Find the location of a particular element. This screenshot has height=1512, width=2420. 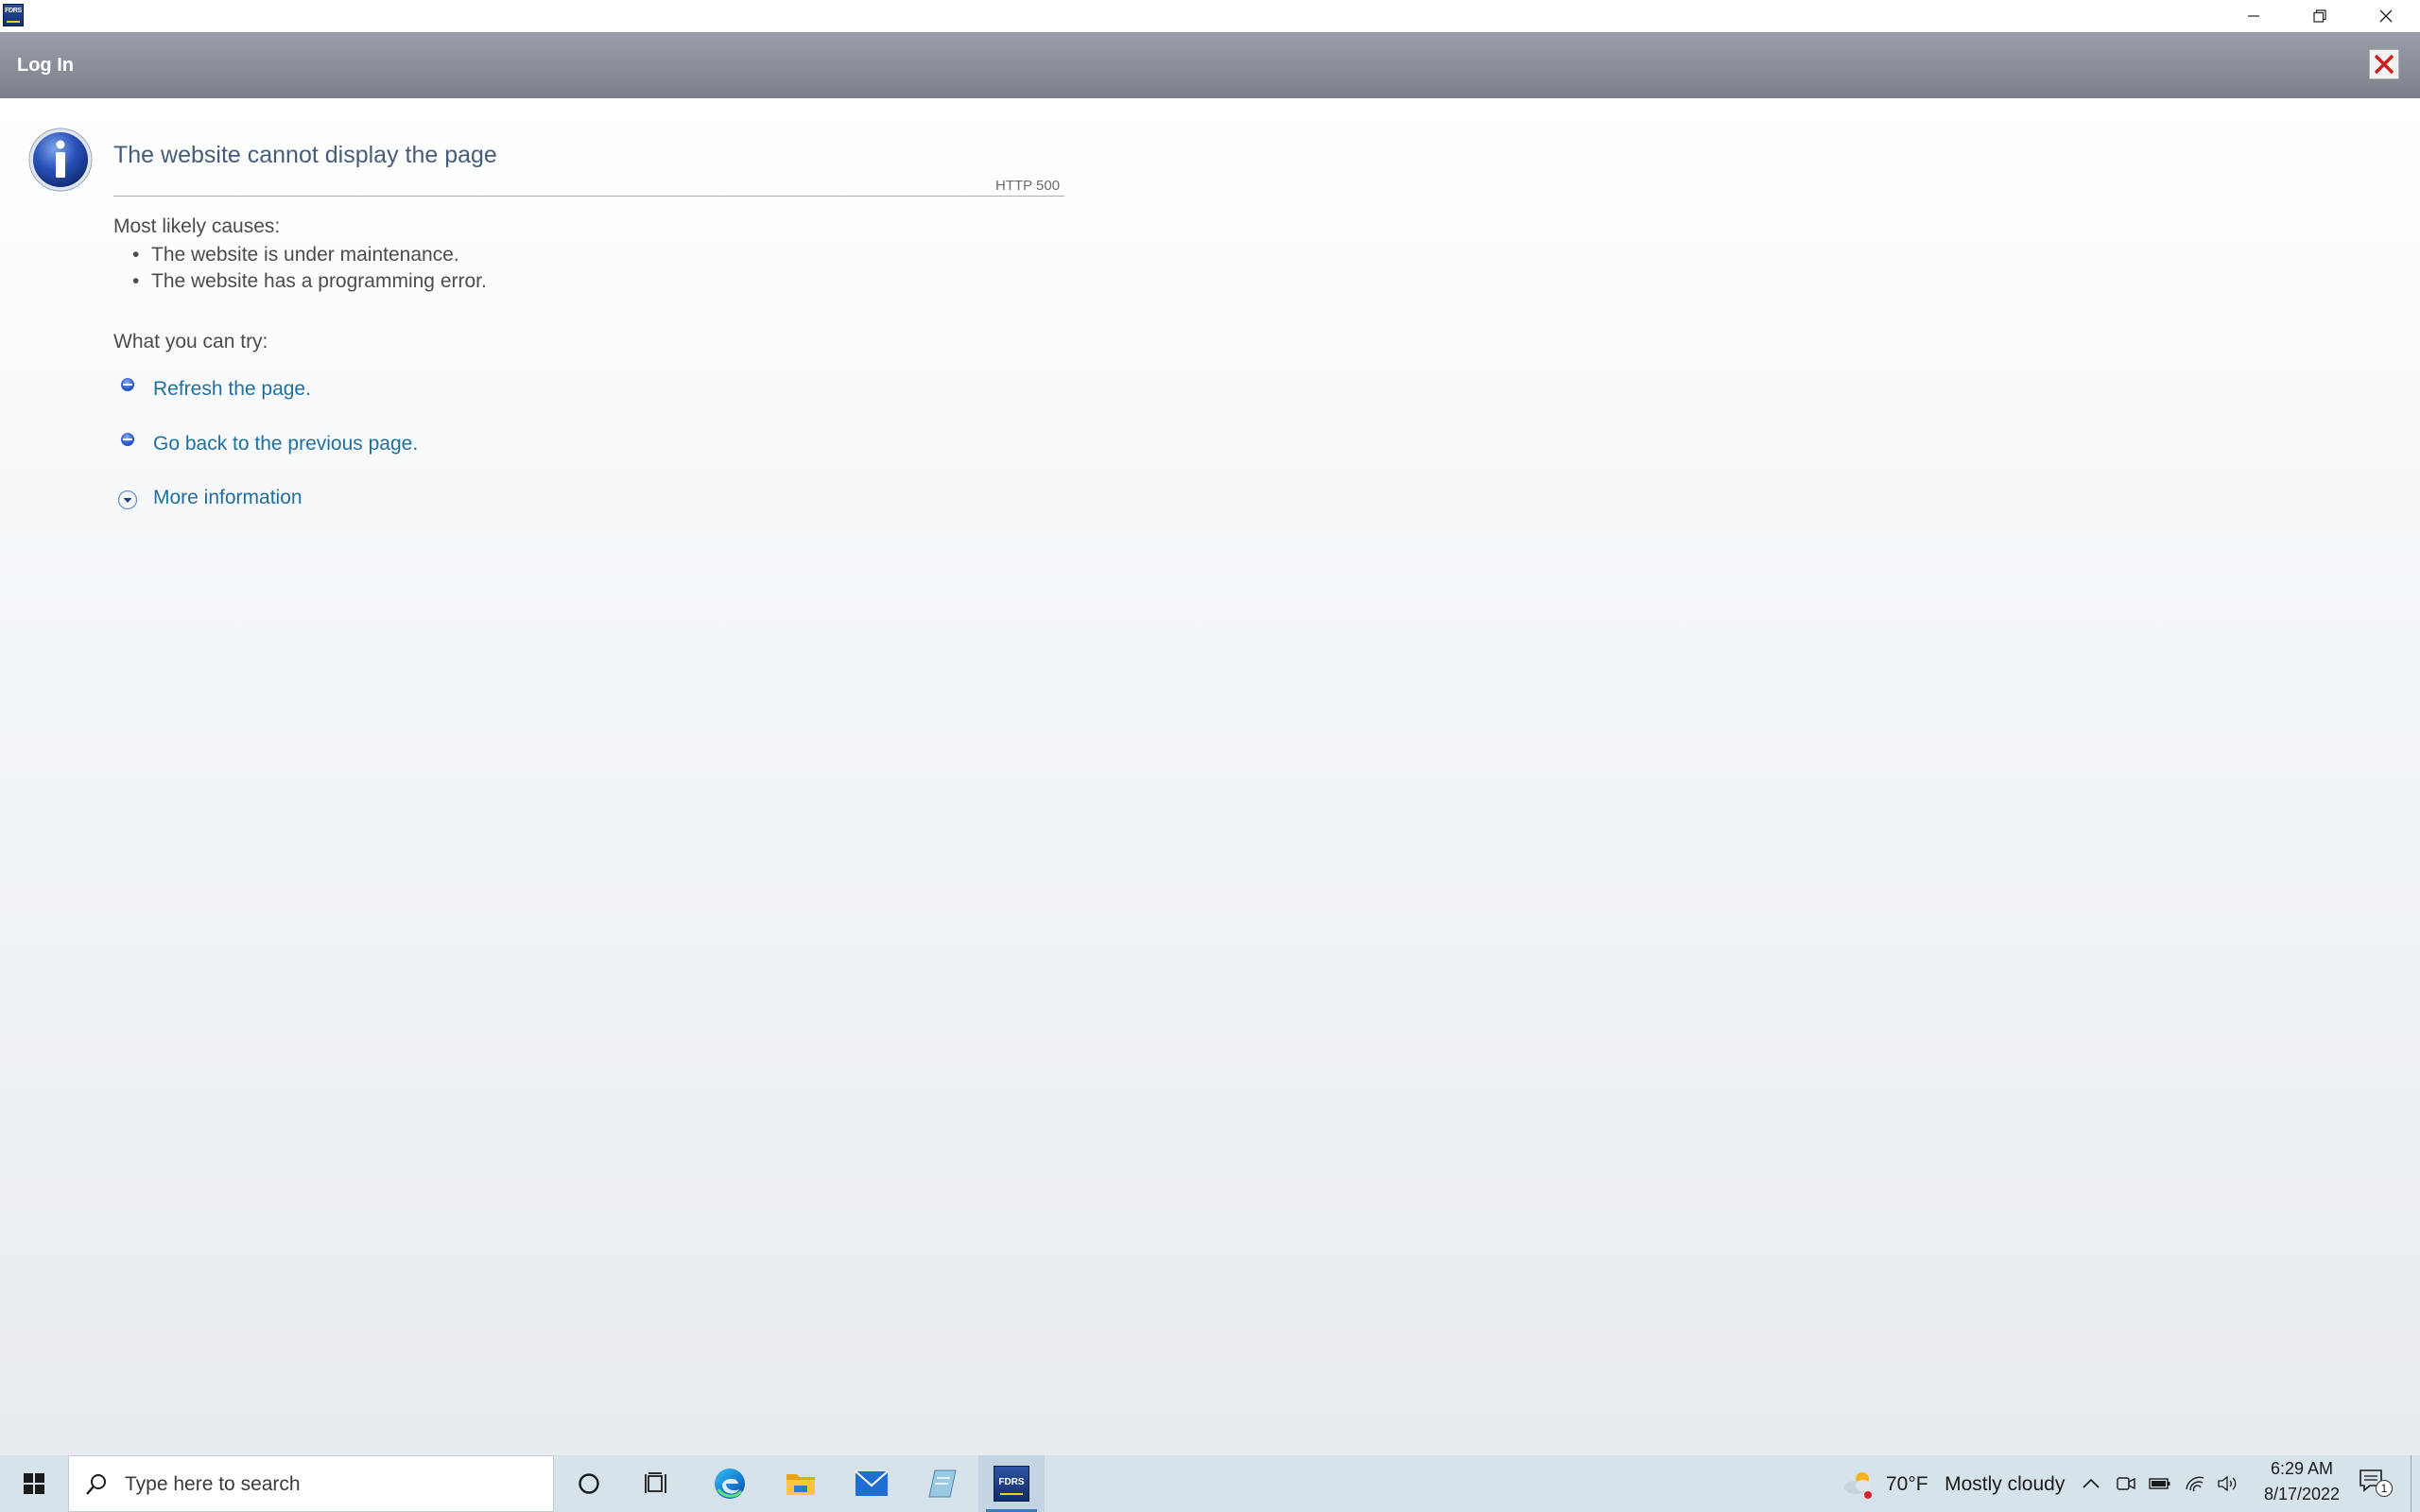

cause-item: The website is under maintenance. is located at coordinates (295, 255).